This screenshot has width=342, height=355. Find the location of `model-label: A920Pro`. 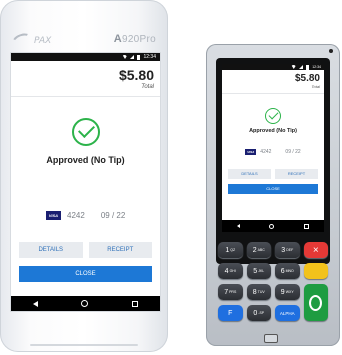

model-label: A920Pro is located at coordinates (134, 39).